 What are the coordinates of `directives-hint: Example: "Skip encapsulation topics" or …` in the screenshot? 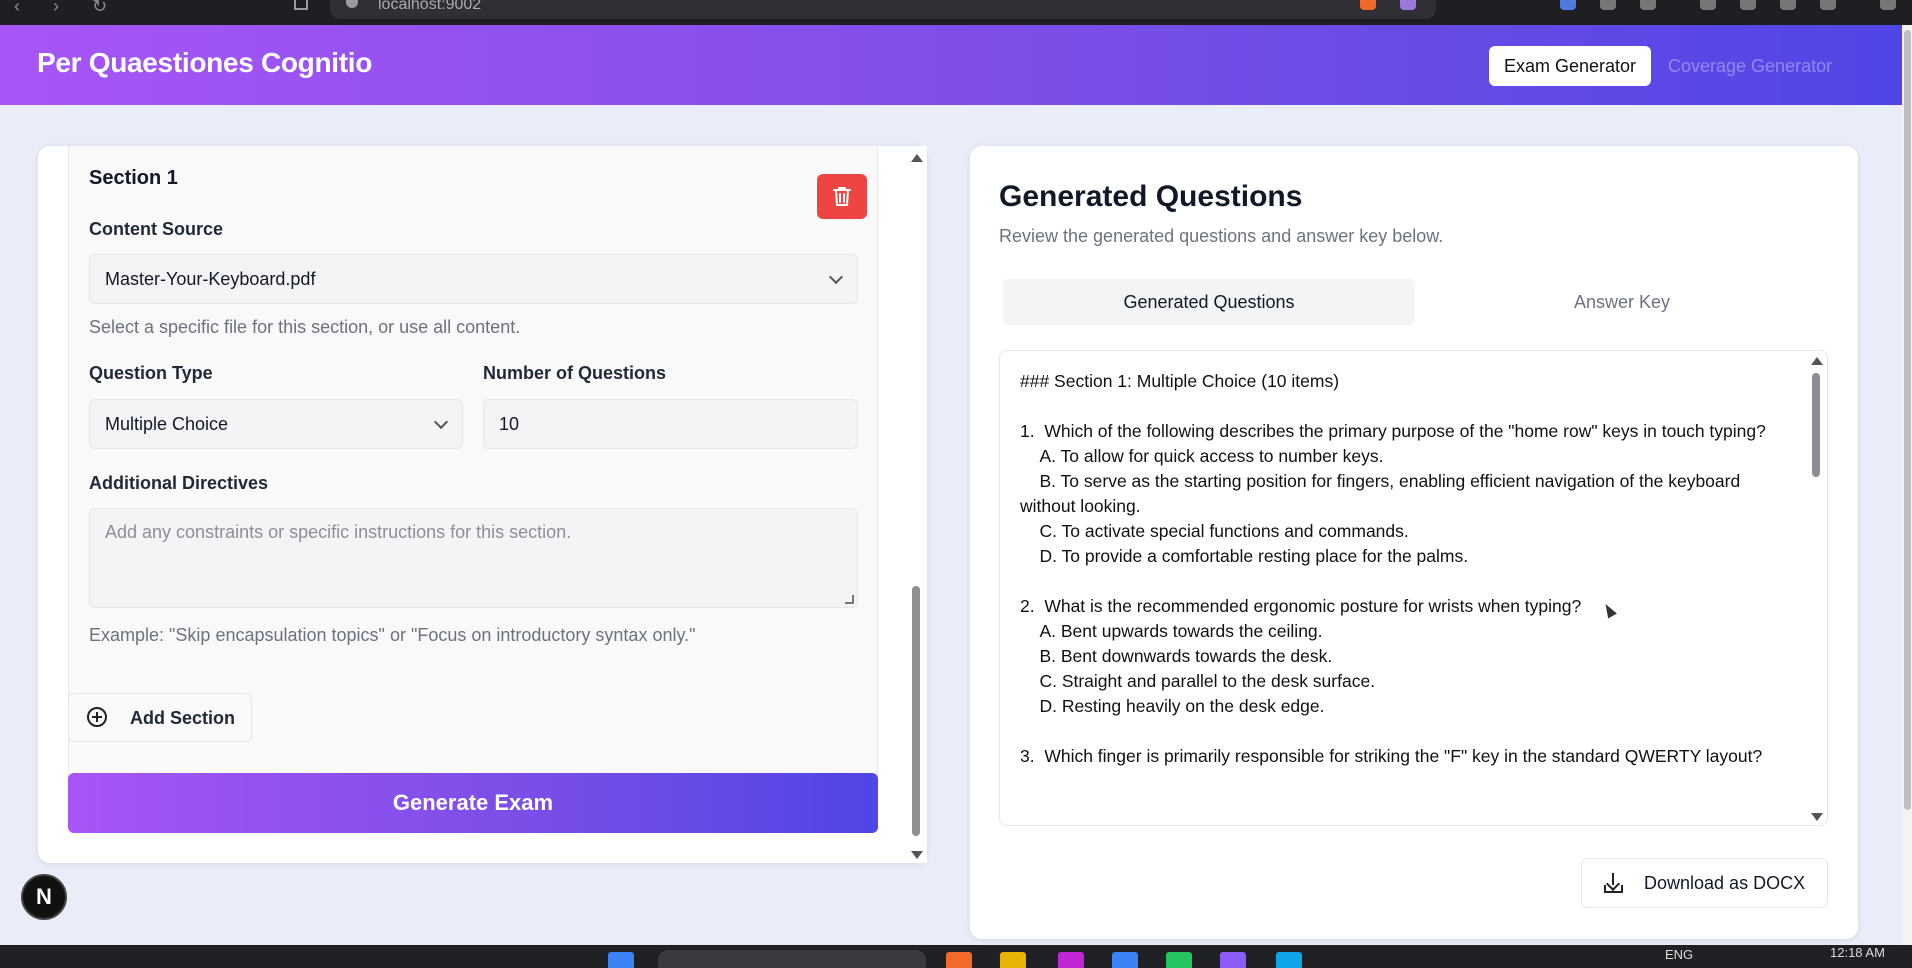 It's located at (392, 635).